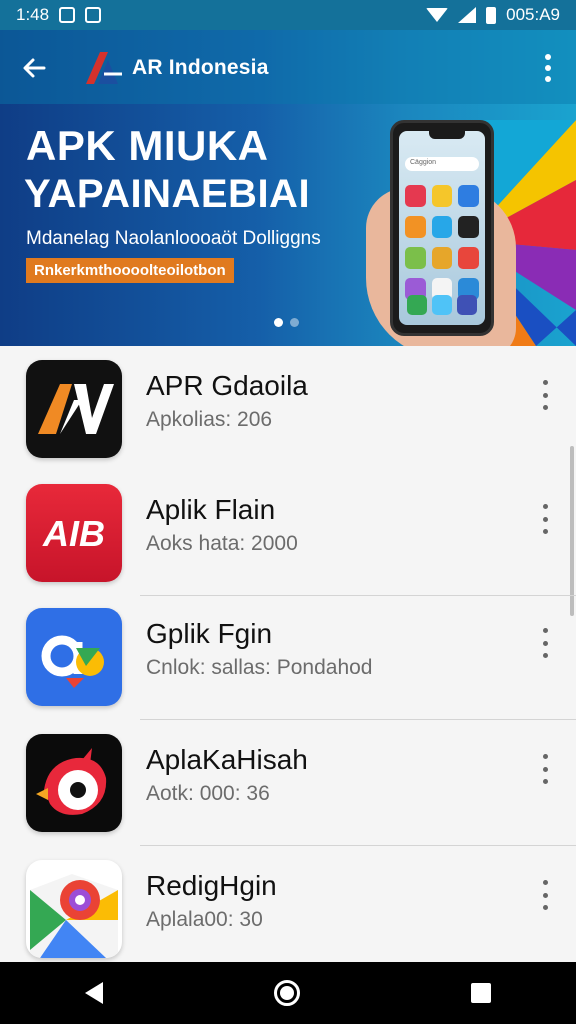 This screenshot has width=576, height=1024. Describe the element at coordinates (147, 145) in the screenshot. I see `banner-headline: APK MIUKA` at that location.